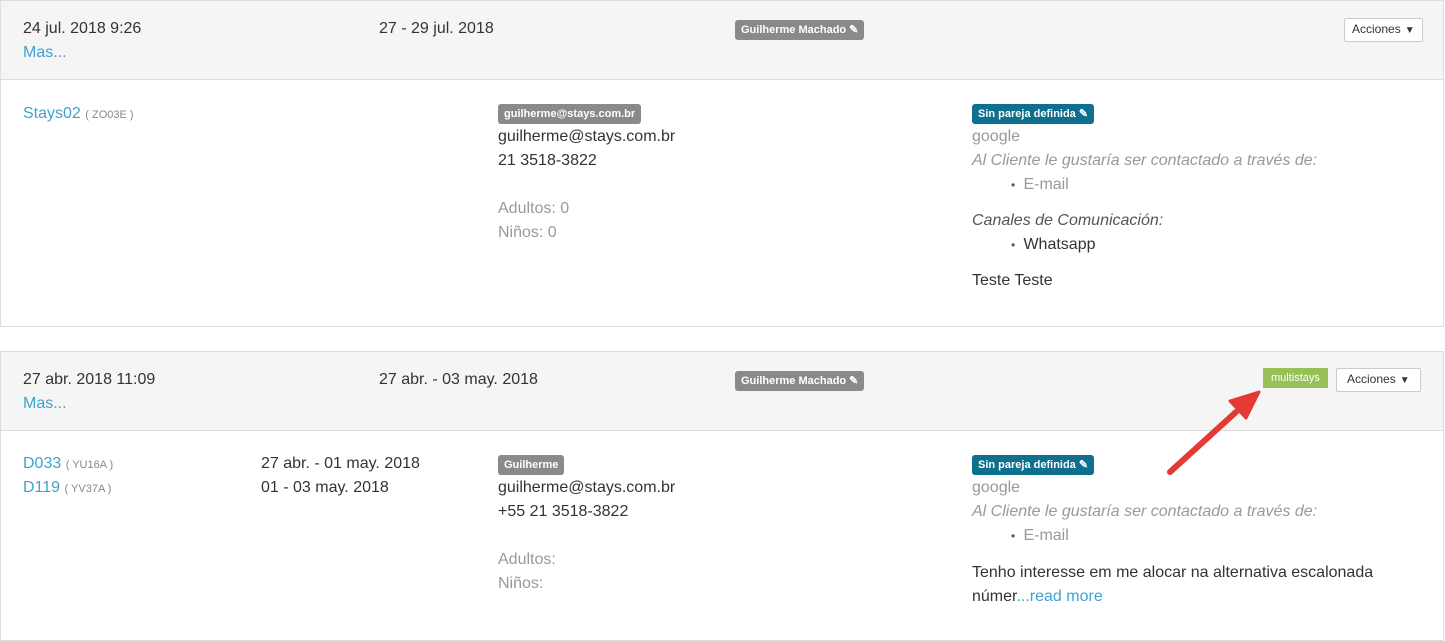 Image resolution: width=1445 pixels, height=641 pixels. Describe the element at coordinates (531, 465) in the screenshot. I see `contact-badge: Guilherme` at that location.